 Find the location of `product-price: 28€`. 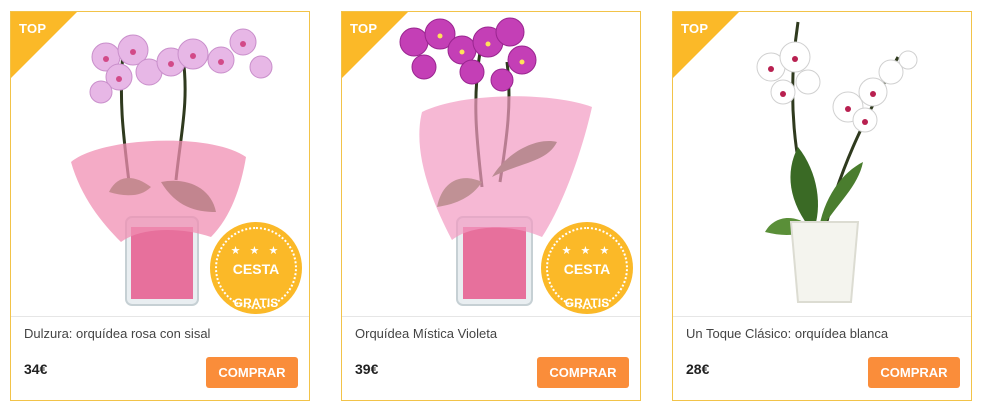

product-price: 28€ is located at coordinates (698, 369).